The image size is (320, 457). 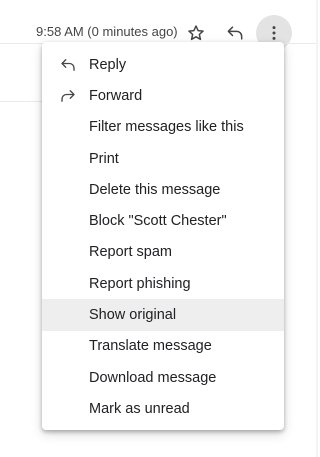 I want to click on menu-item-label: Report spam, so click(x=131, y=252).